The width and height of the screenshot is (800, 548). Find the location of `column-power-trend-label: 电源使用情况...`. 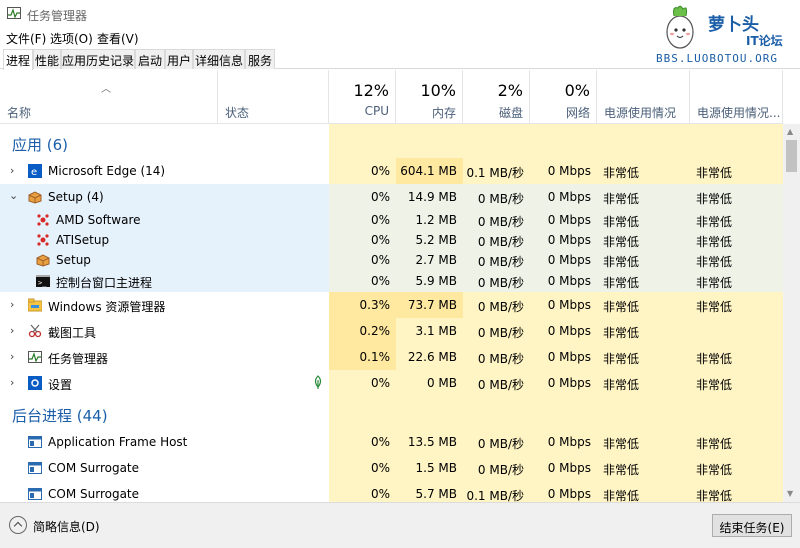

column-power-trend-label: 电源使用情况... is located at coordinates (739, 113).